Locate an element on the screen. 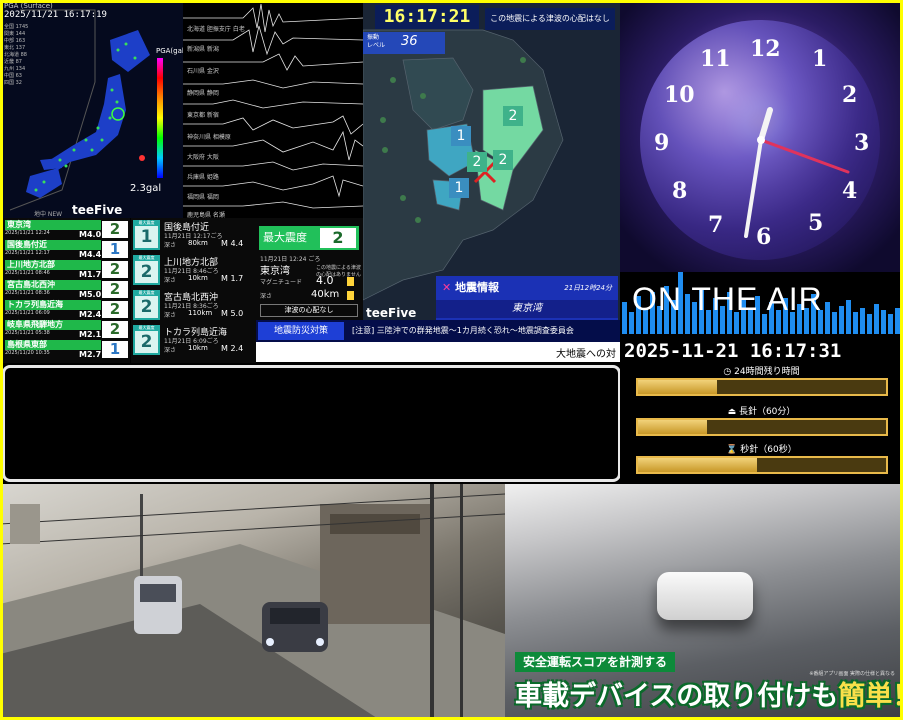 The height and width of the screenshot is (720, 903). ticker-text: [注意] 三陸沖での群発地震～1カ月続く恐れ～地震調査委員会 is located at coordinates (463, 330).